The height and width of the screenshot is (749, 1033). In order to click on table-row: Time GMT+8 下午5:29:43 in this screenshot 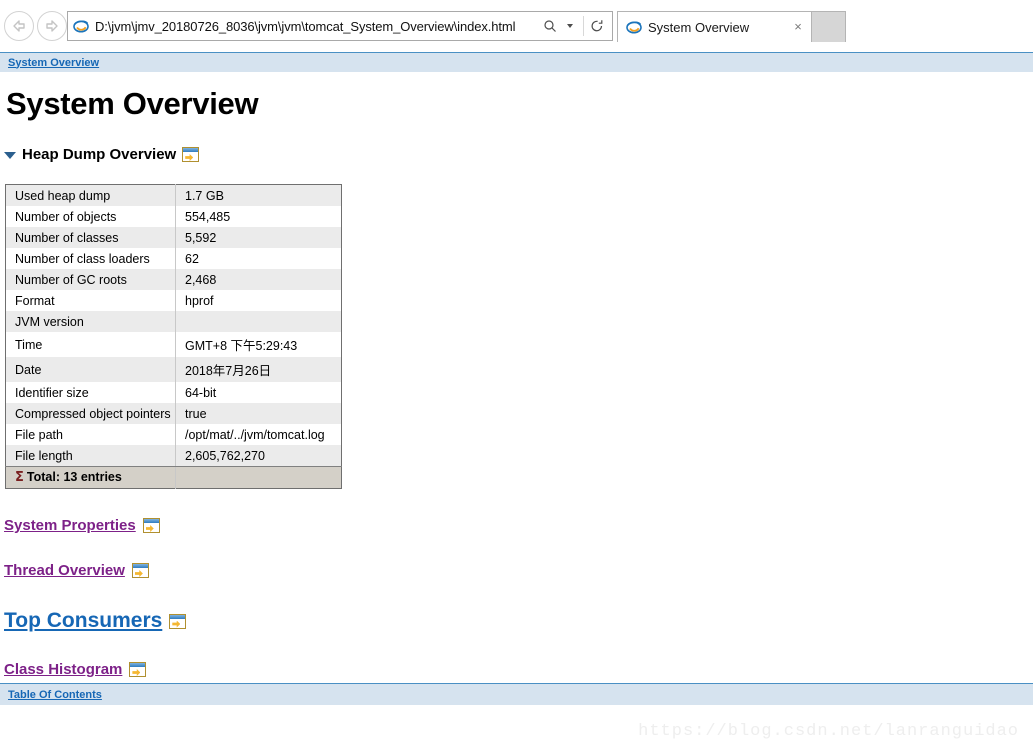, I will do `click(173, 344)`.